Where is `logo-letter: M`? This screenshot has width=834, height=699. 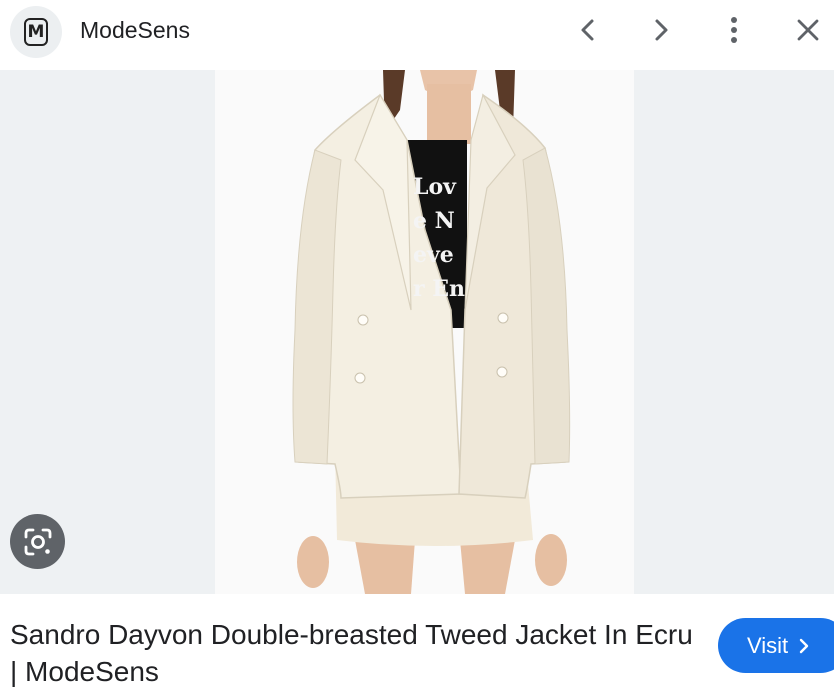
logo-letter: M is located at coordinates (36, 31).